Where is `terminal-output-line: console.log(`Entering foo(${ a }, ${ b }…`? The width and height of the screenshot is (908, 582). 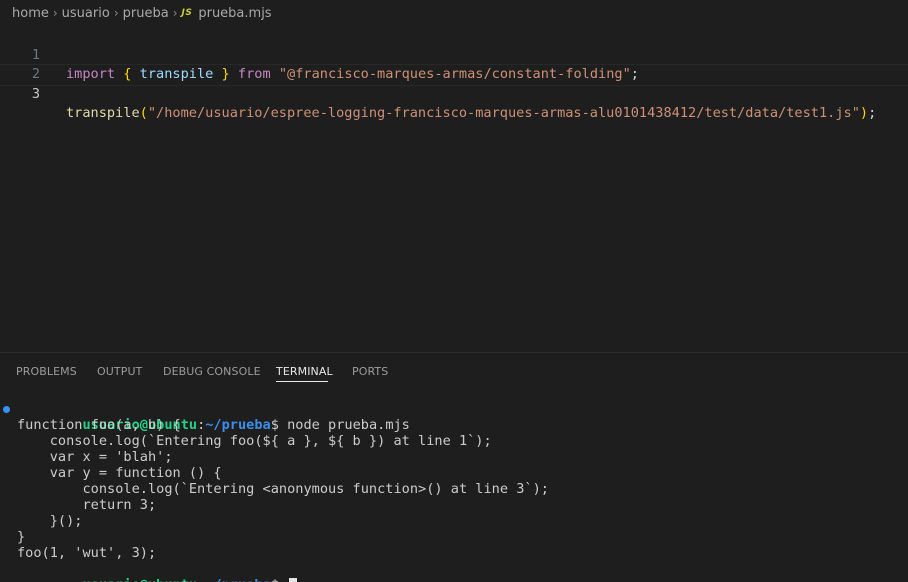
terminal-output-line: console.log(`Entering foo(${ a }, ${ b }… is located at coordinates (254, 441).